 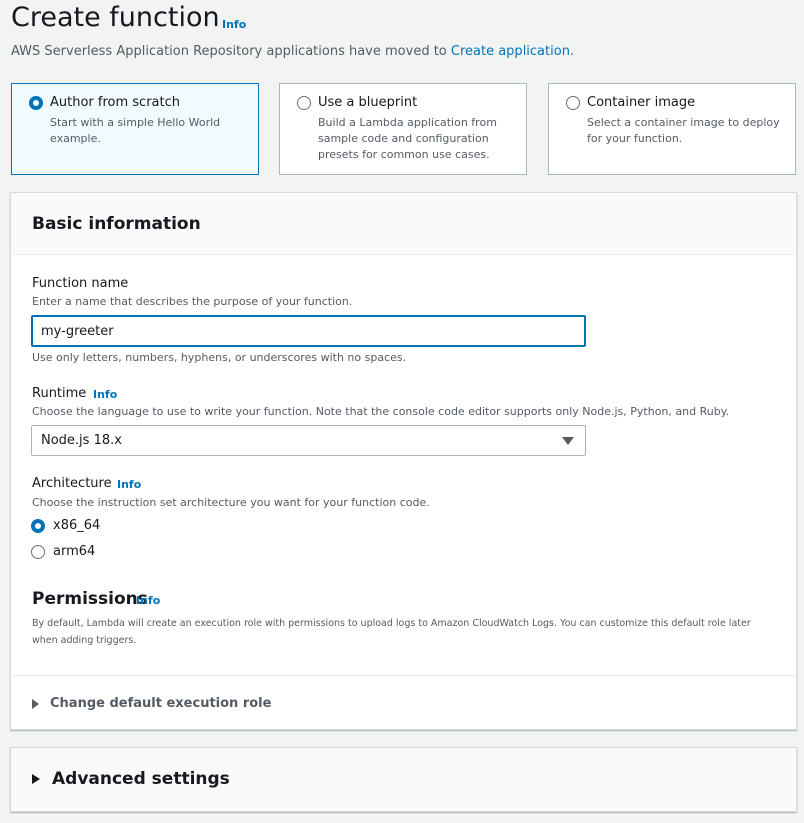 What do you see at coordinates (116, 224) in the screenshot?
I see `panel-title: Basic information` at bounding box center [116, 224].